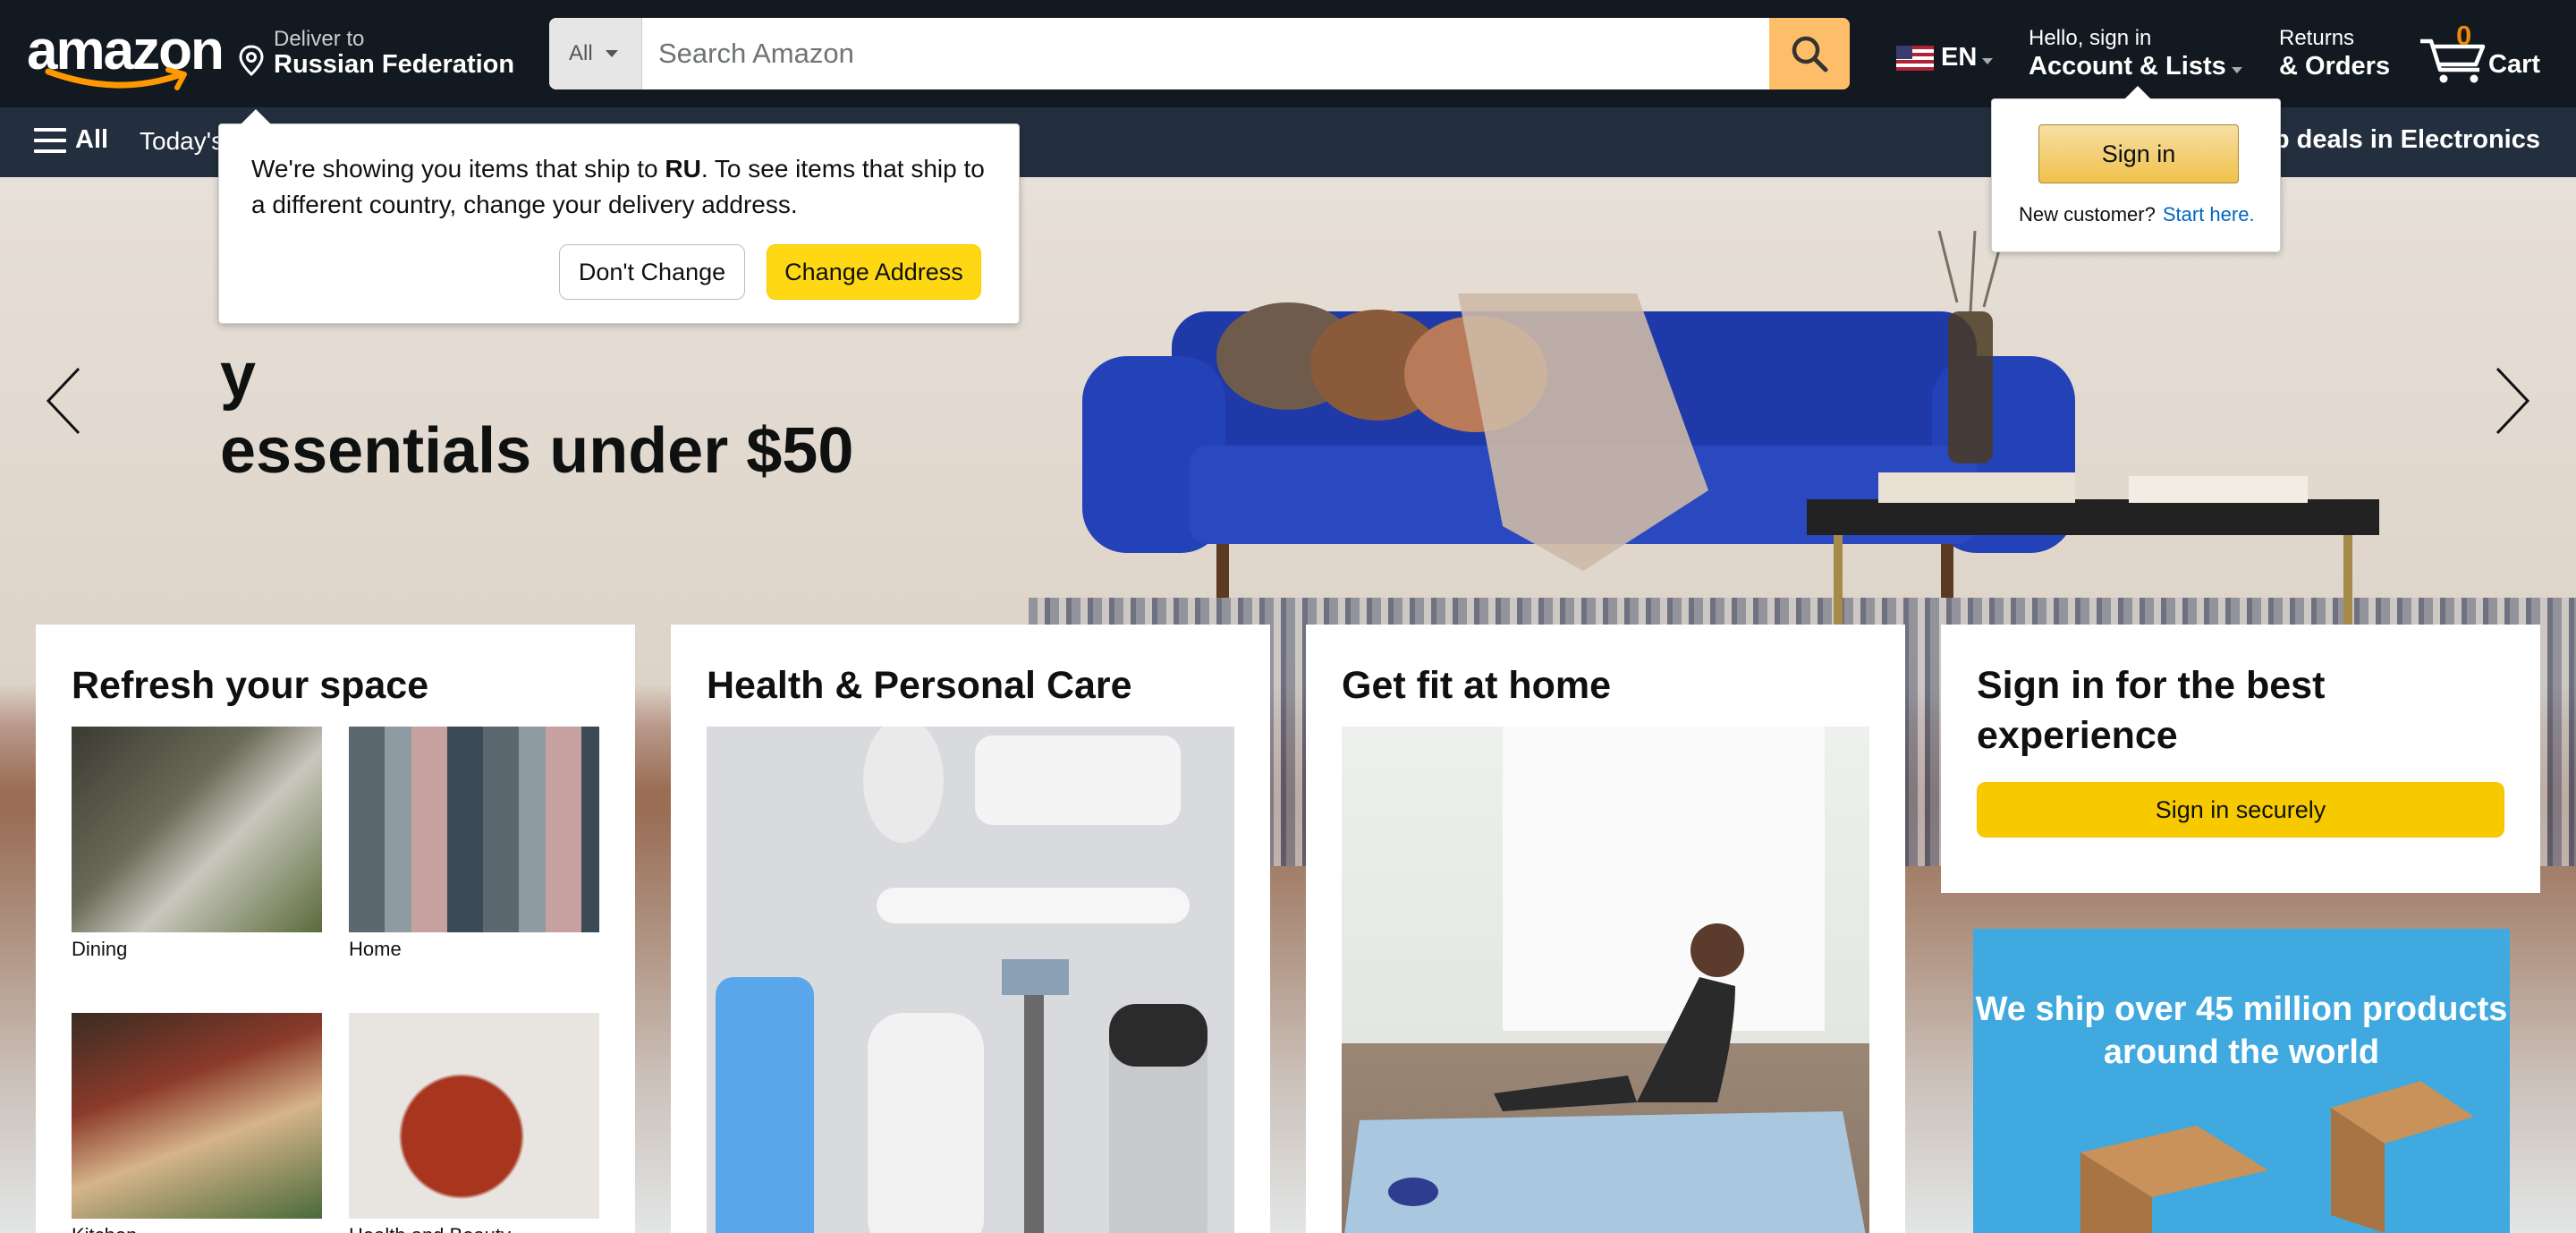  What do you see at coordinates (71, 140) in the screenshot?
I see `all-menu-button: All` at bounding box center [71, 140].